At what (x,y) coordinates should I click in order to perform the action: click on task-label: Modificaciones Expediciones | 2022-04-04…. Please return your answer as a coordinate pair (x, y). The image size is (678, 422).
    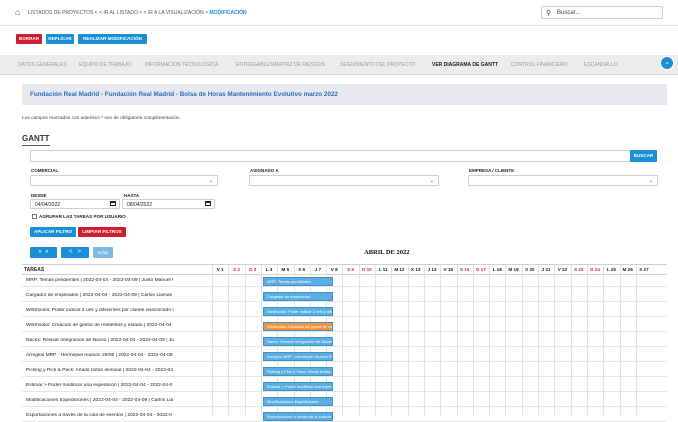
    Looking at the image, I should click on (100, 400).